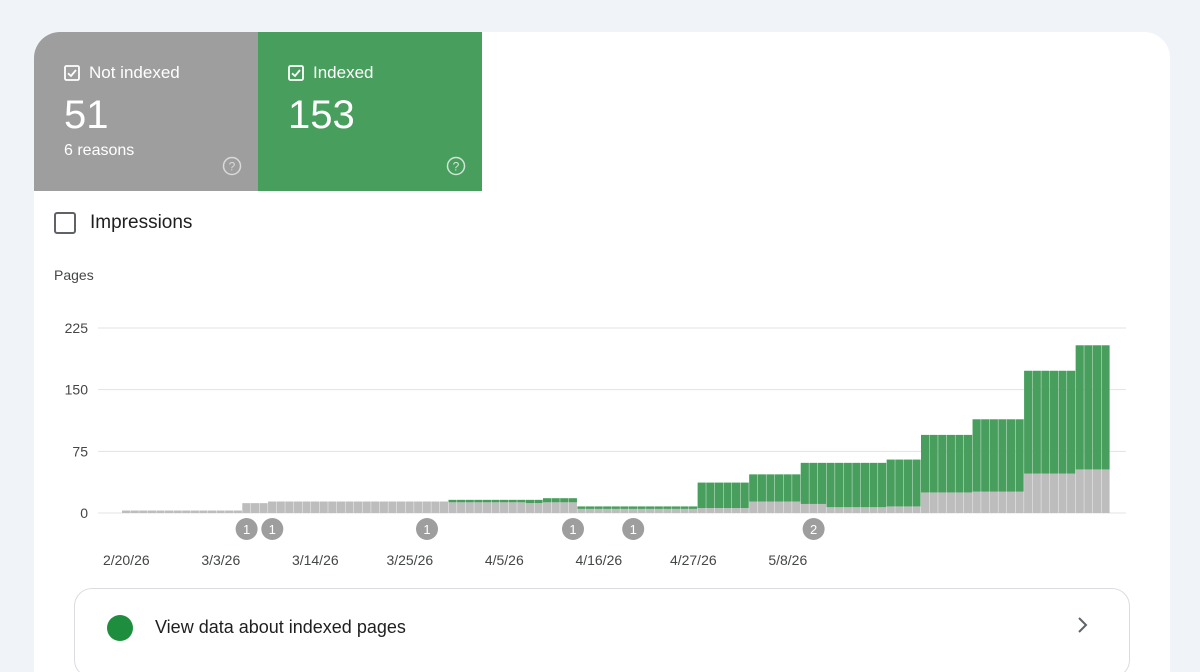 This screenshot has height=672, width=1200. What do you see at coordinates (280, 627) in the screenshot?
I see `view-indexed-pages-text: View data about indexed pages` at bounding box center [280, 627].